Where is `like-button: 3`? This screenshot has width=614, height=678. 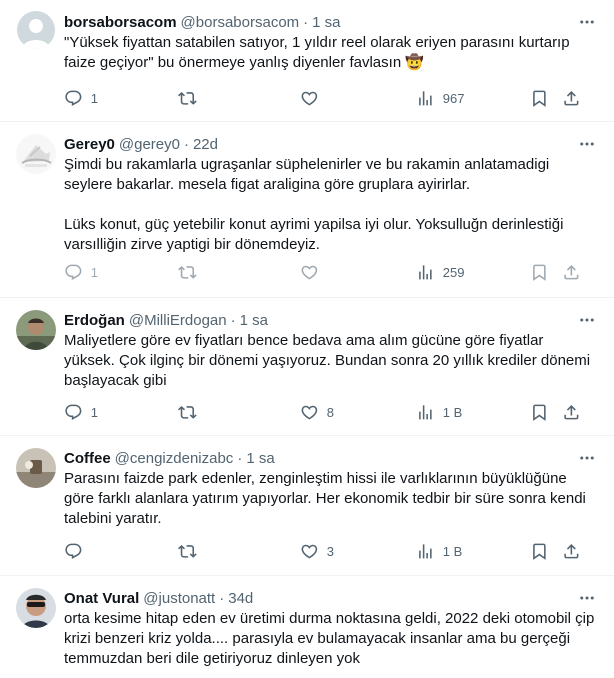 like-button: 3 is located at coordinates (317, 551).